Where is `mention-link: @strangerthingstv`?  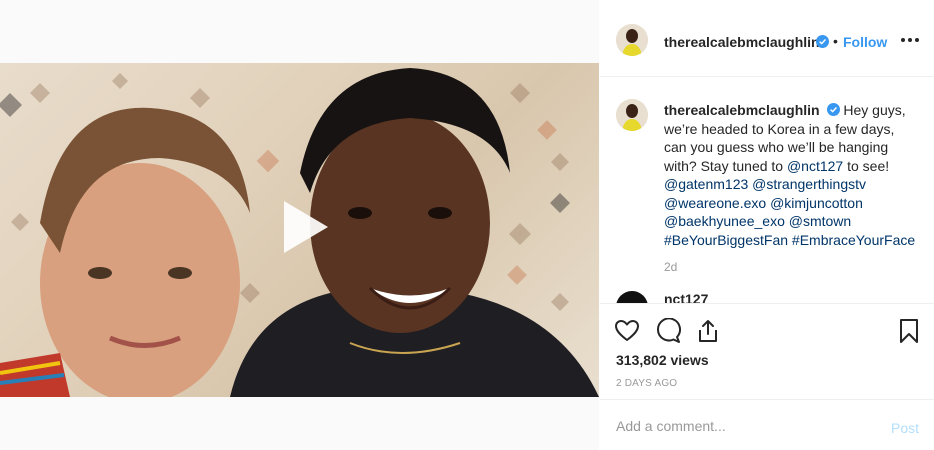
mention-link: @strangerthingstv is located at coordinates (809, 184).